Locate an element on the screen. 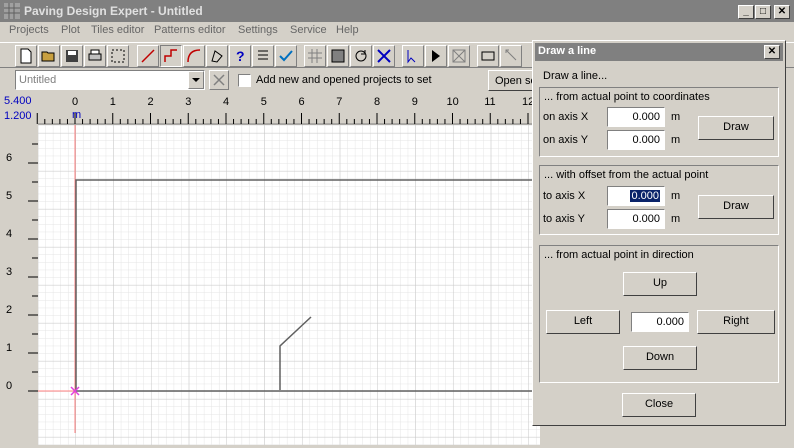 This screenshot has width=794, height=448. grid-icon is located at coordinates (315, 56).